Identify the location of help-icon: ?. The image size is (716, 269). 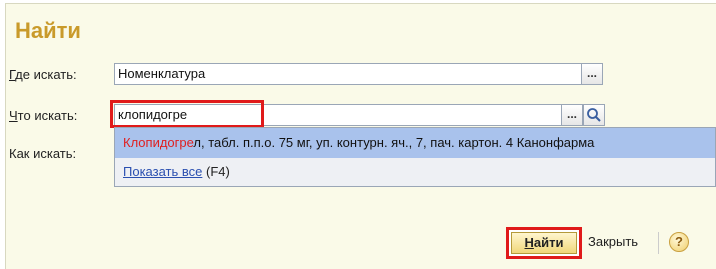
(679, 242).